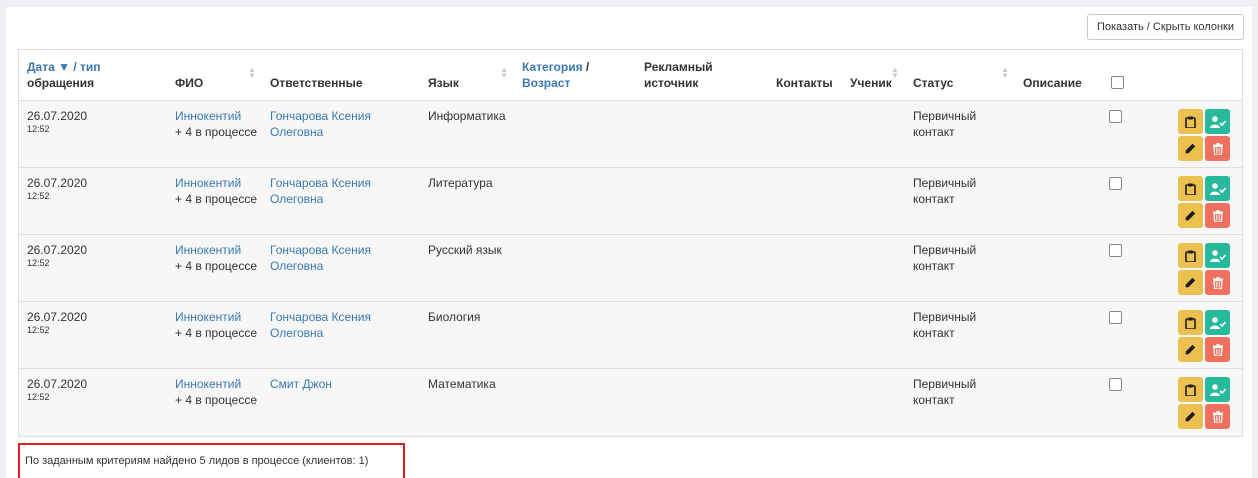 The width and height of the screenshot is (1258, 478). Describe the element at coordinates (467, 268) in the screenshot. I see `language-cell: Русский язык` at that location.